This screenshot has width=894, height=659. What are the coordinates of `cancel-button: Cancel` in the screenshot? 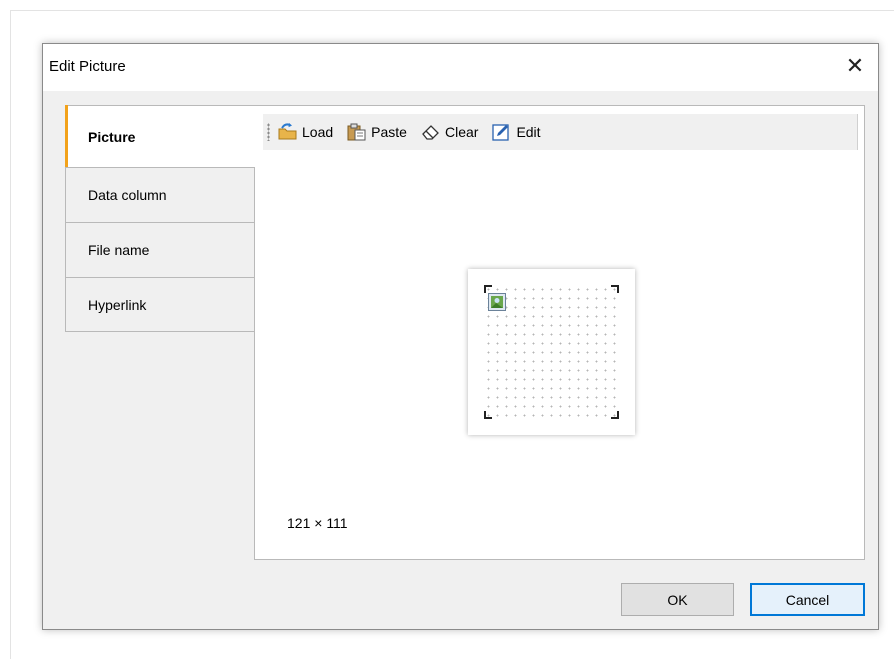 It's located at (807, 599).